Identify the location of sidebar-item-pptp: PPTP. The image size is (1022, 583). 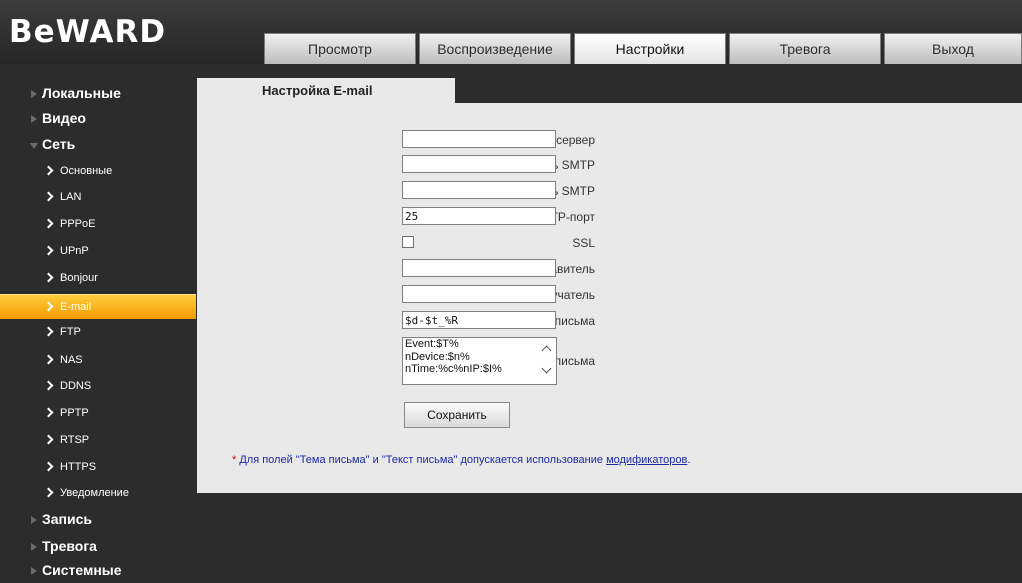
(98, 413).